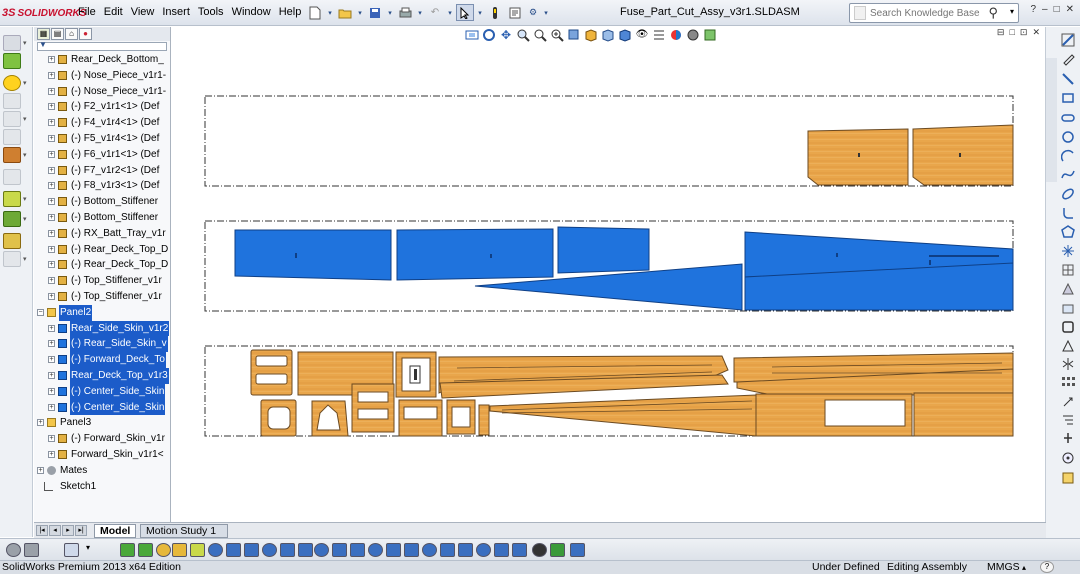  What do you see at coordinates (12, 241) in the screenshot?
I see `new-motion-study-icon` at bounding box center [12, 241].